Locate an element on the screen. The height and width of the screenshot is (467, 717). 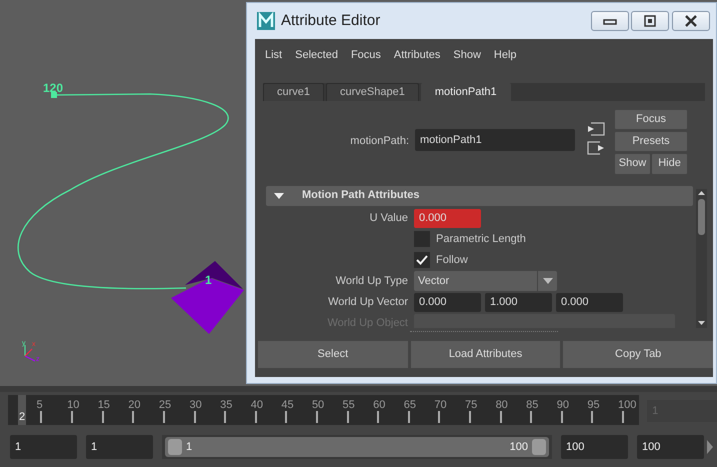
show-button: Show is located at coordinates (632, 164).